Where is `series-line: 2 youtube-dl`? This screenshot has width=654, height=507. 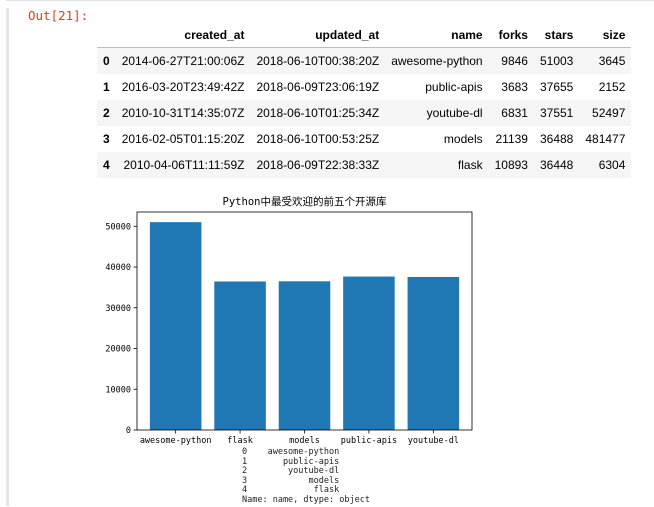
series-line: 2 youtube-dl is located at coordinates (291, 471).